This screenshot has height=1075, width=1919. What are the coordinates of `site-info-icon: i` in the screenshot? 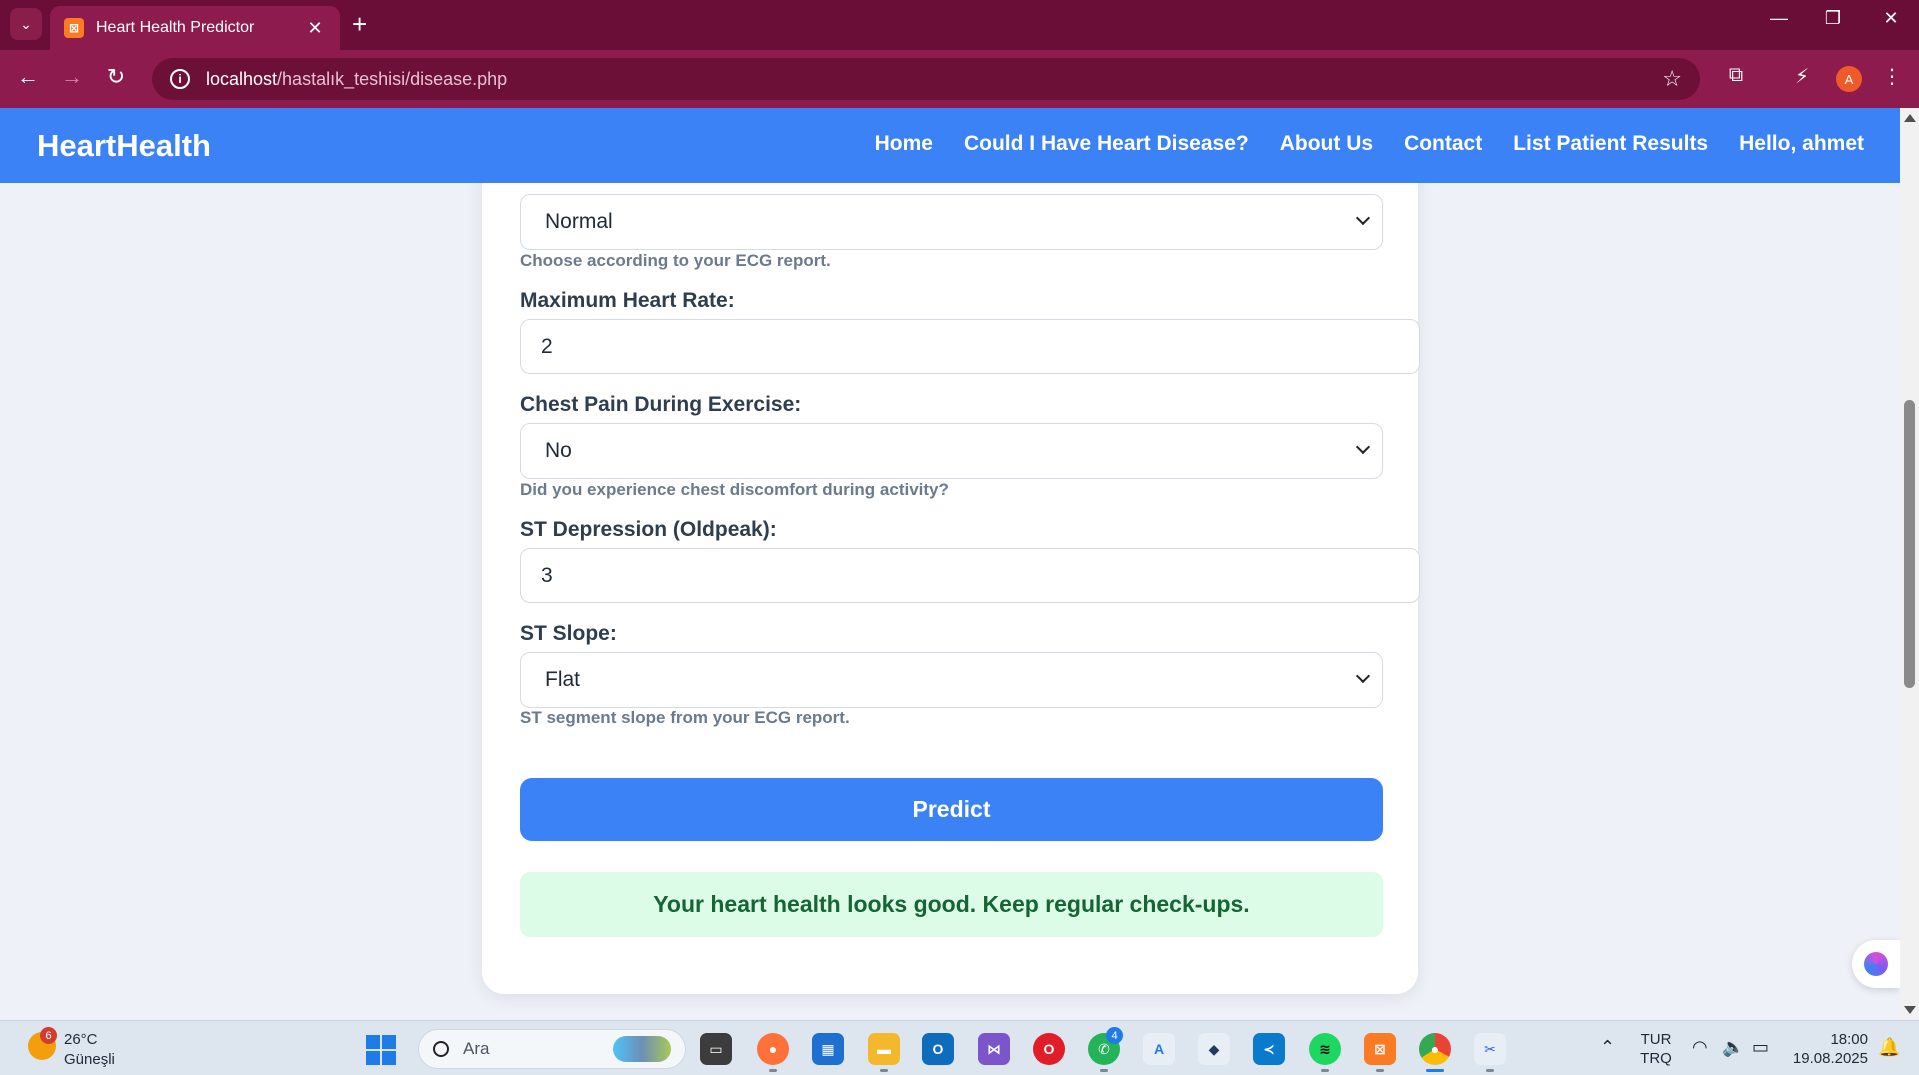 It's located at (180, 79).